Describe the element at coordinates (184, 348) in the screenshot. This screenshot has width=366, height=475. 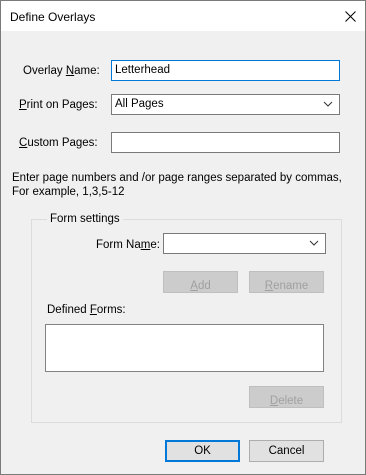
I see `defined-forms-list` at that location.